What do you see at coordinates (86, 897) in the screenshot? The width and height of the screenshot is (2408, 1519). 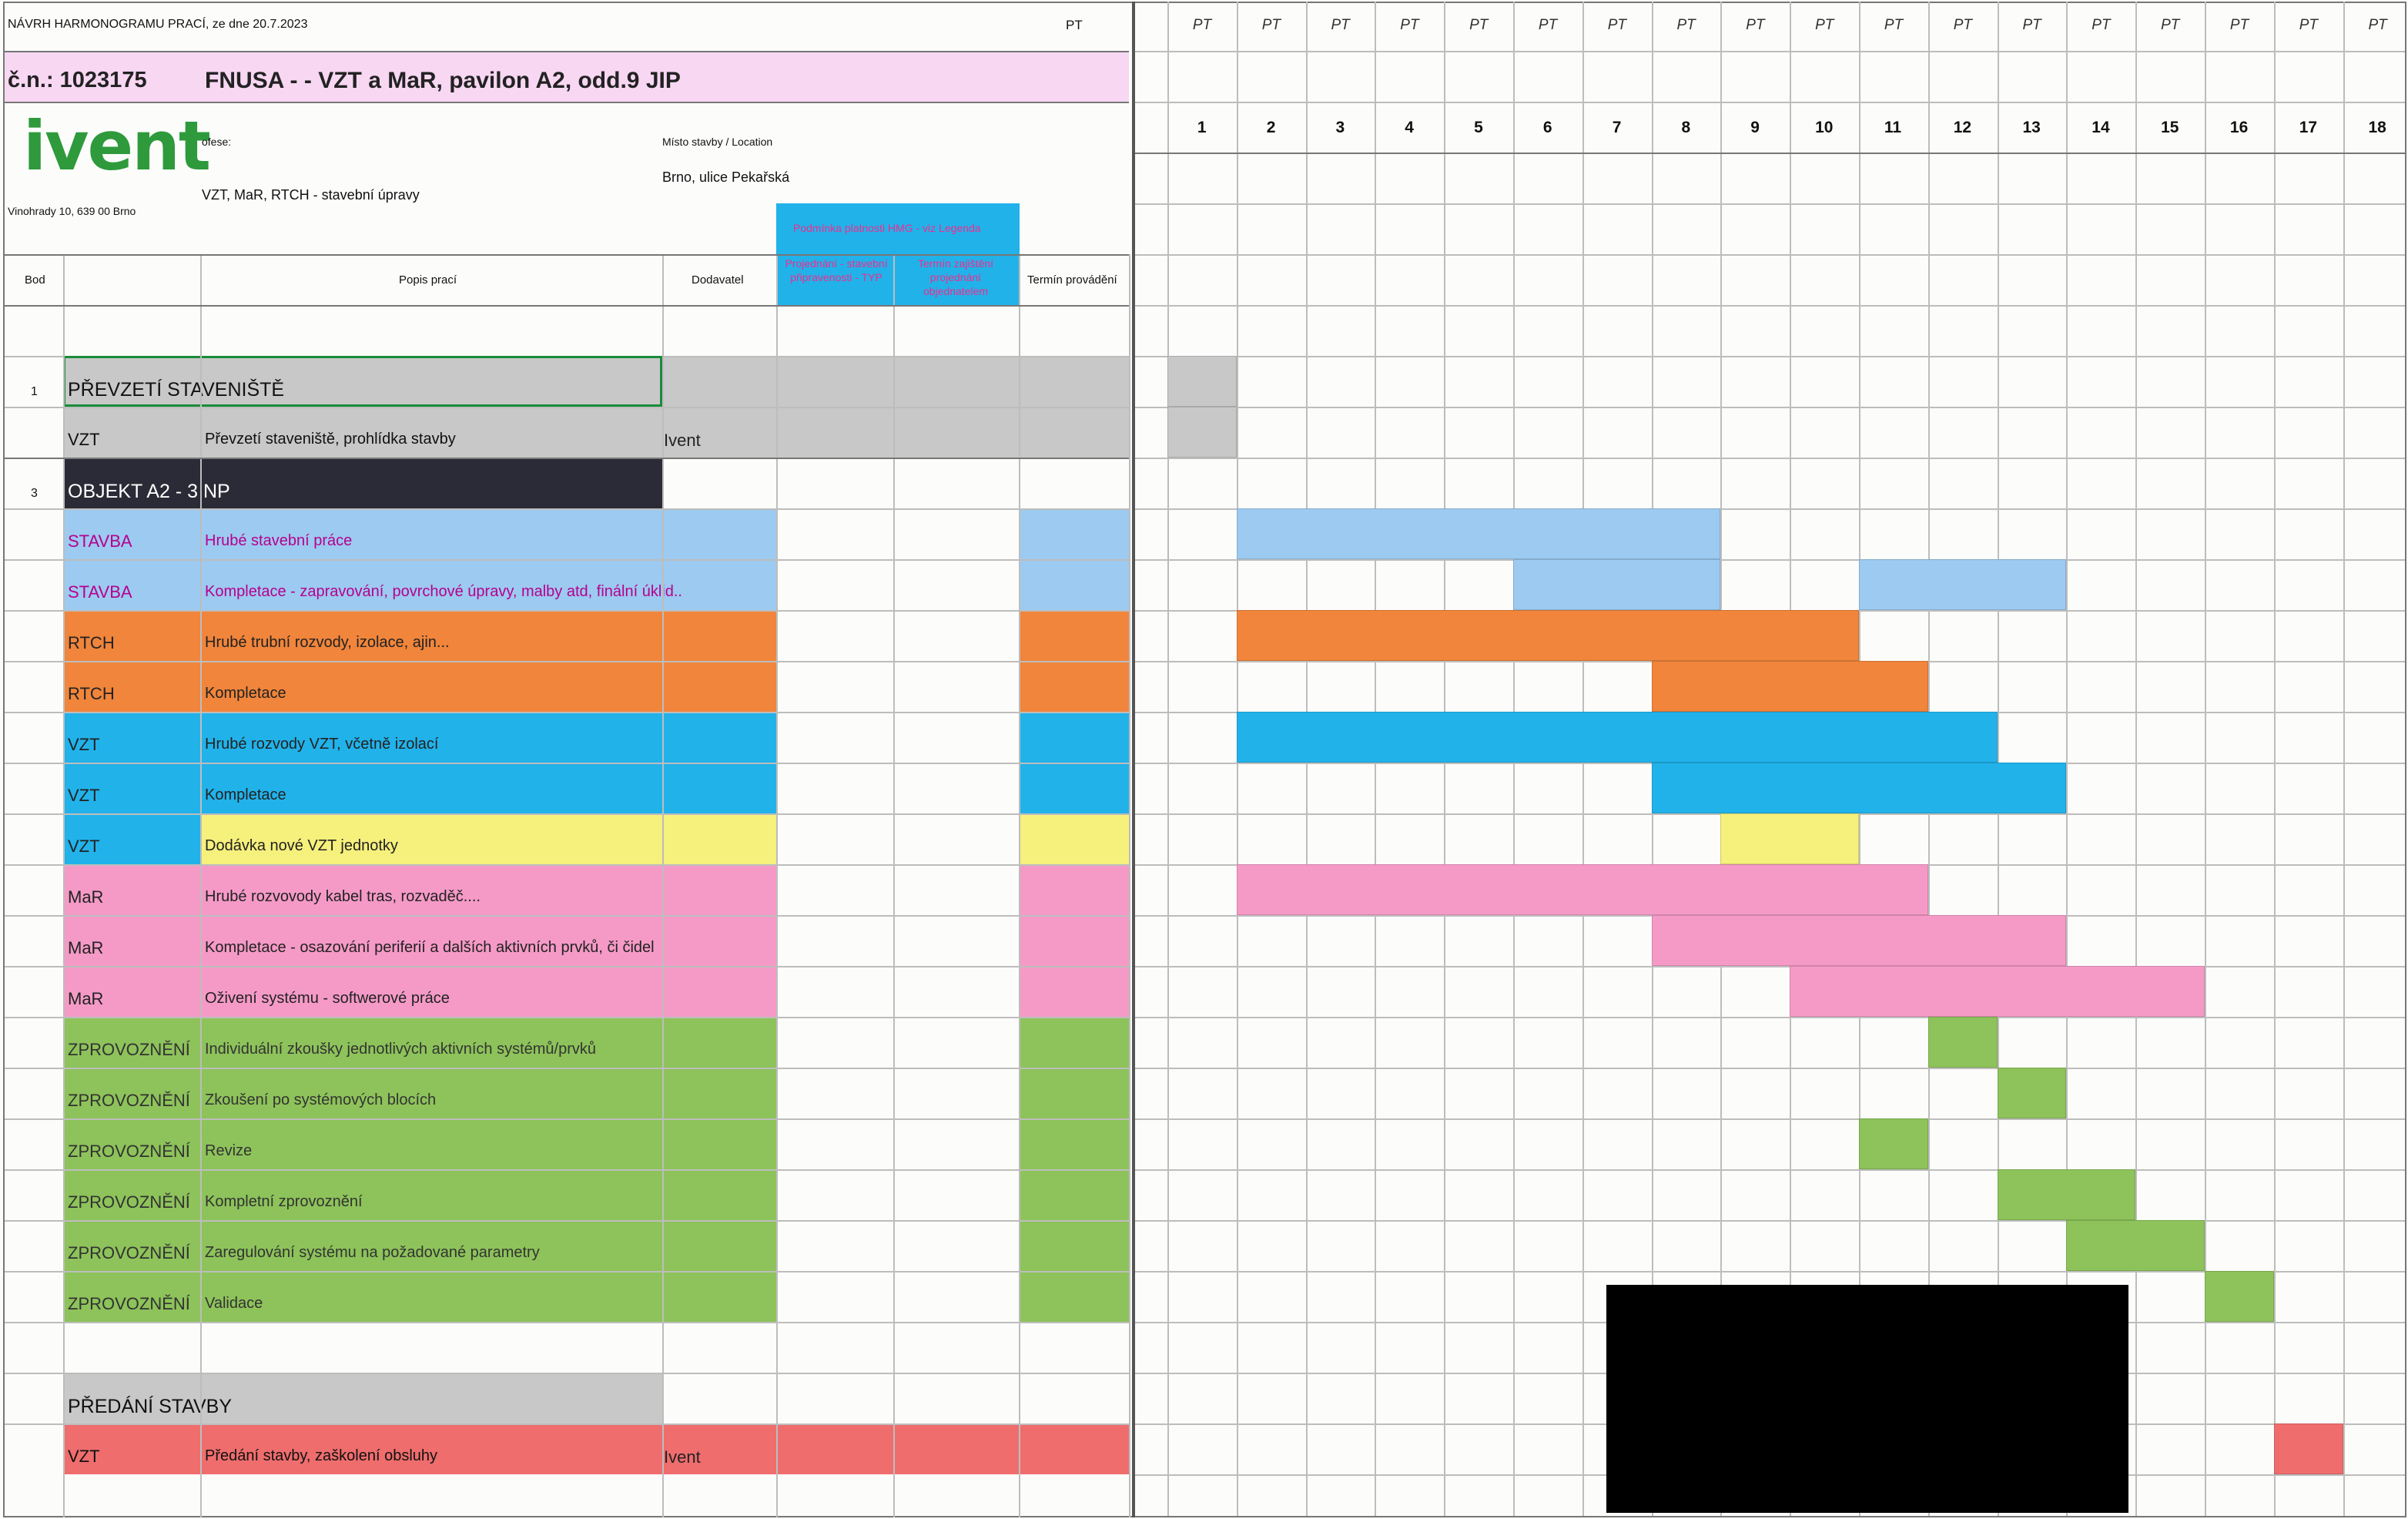 I see `row-code: MaR` at bounding box center [86, 897].